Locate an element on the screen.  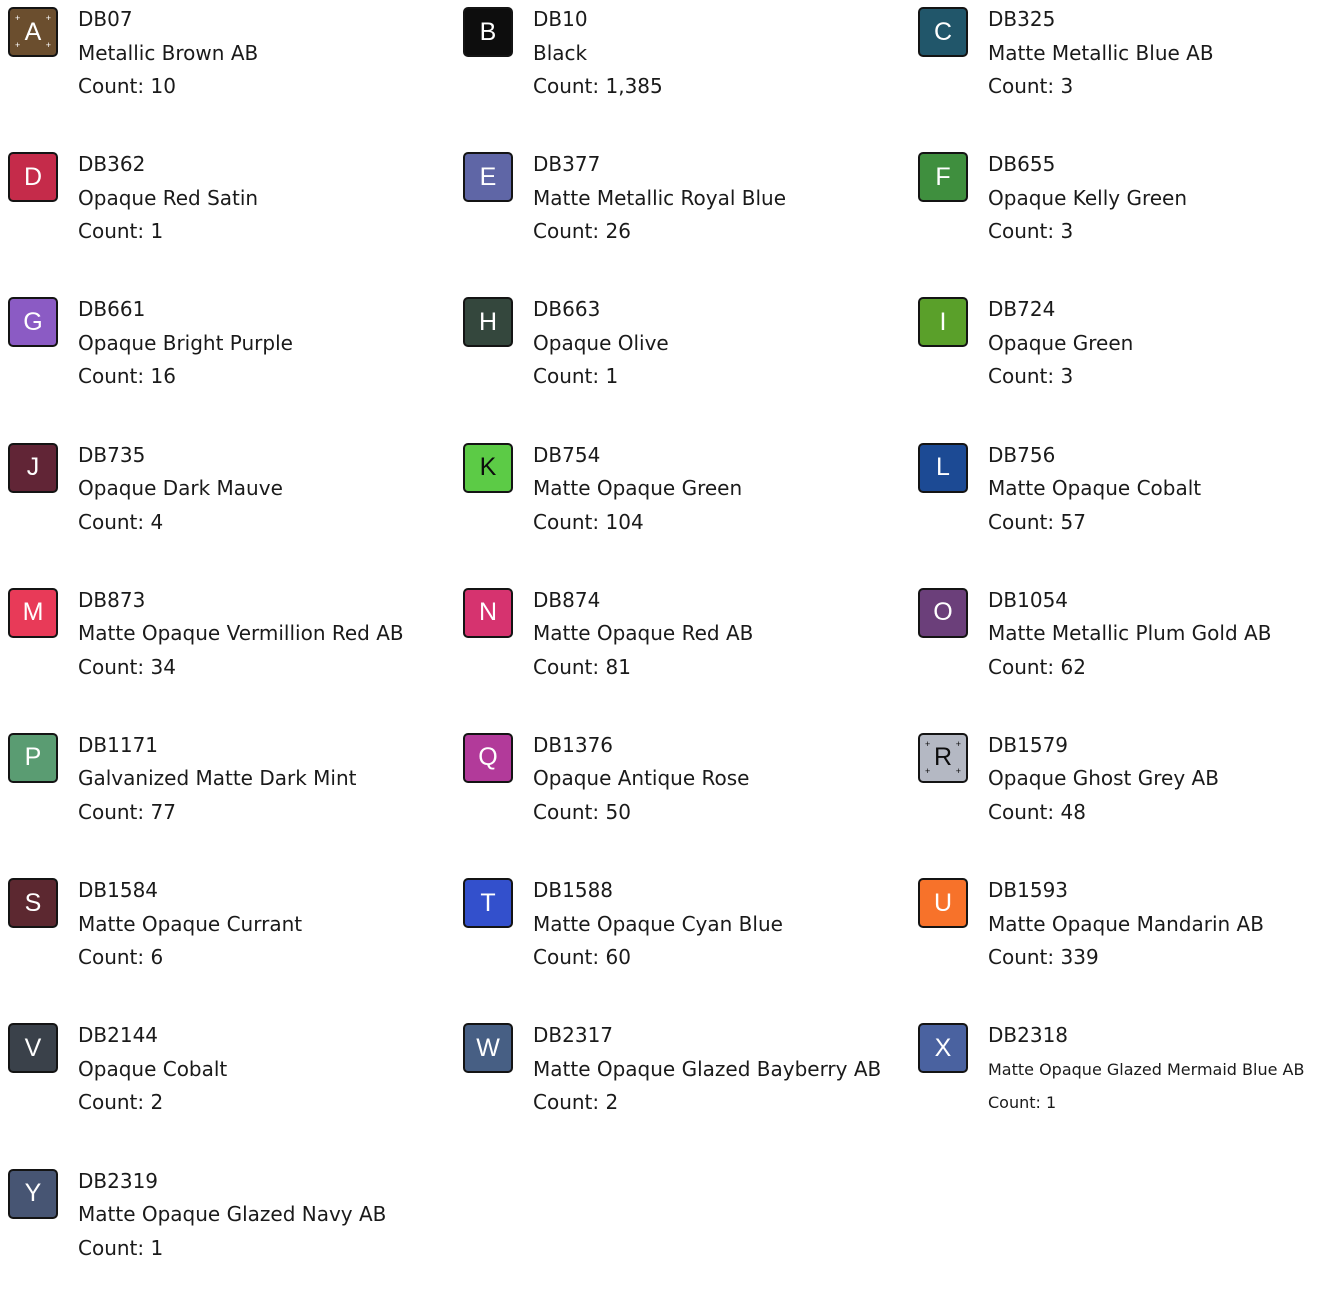
swatch-letter: O is located at coordinates (943, 612).